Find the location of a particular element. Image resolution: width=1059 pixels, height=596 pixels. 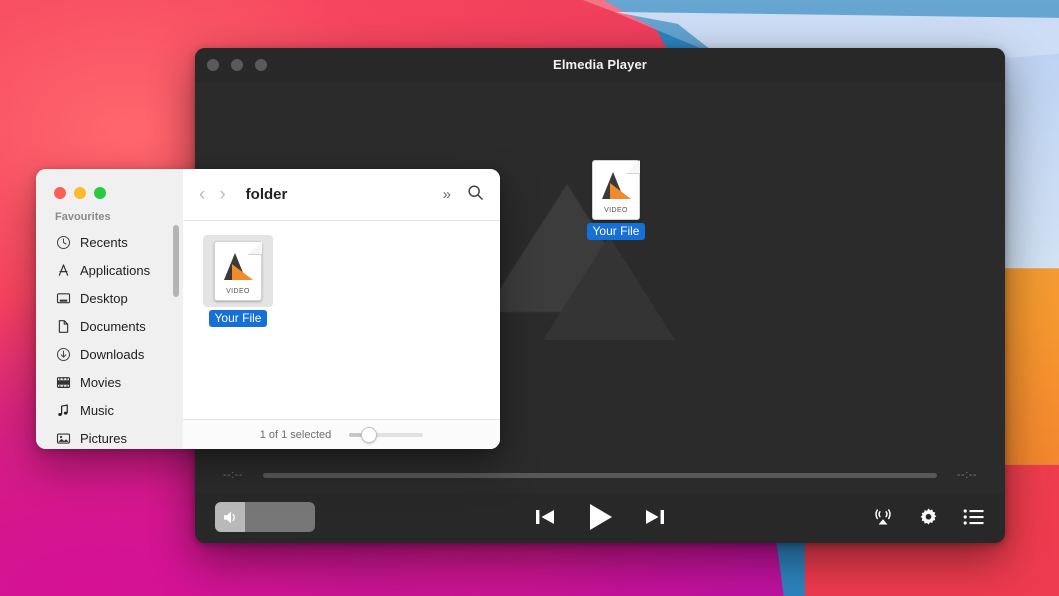

double-chevron-right-icon: » is located at coordinates (447, 194).